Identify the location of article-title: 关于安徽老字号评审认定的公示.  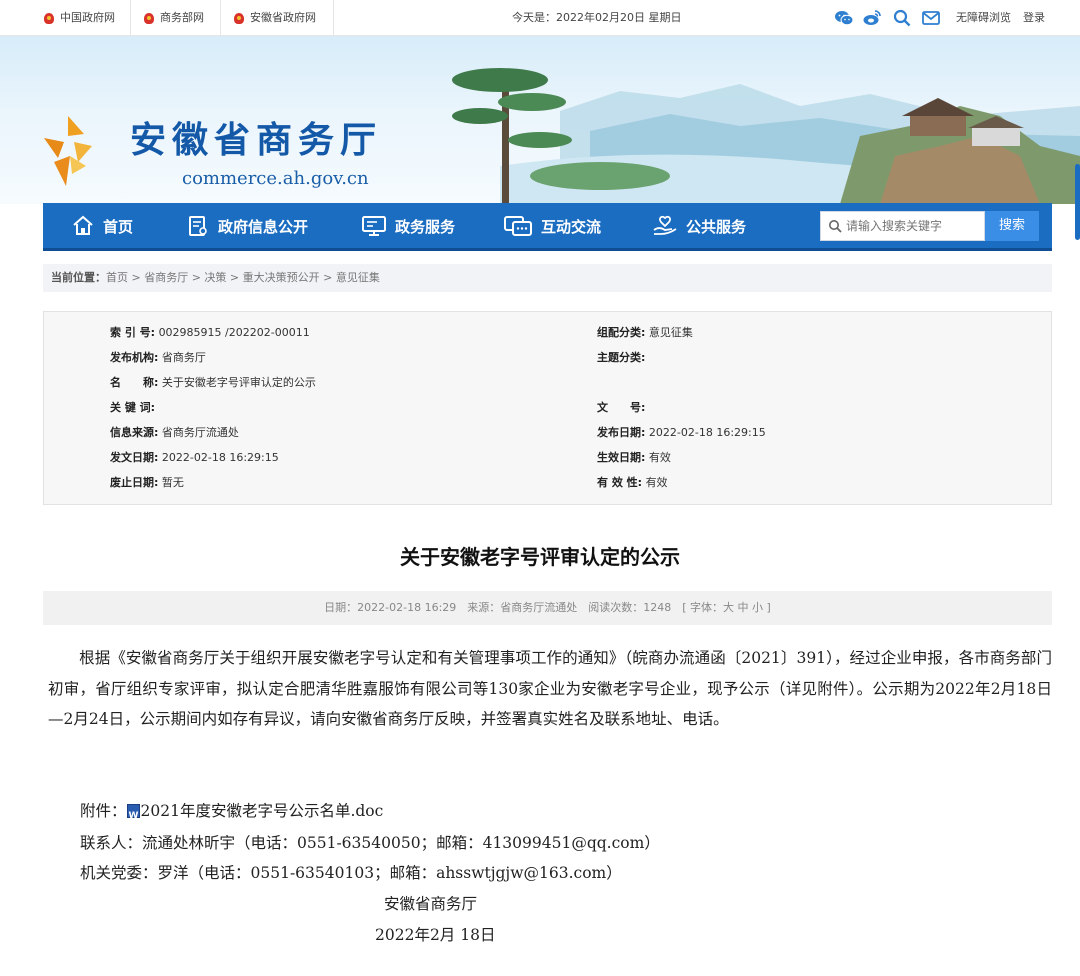
(540, 557).